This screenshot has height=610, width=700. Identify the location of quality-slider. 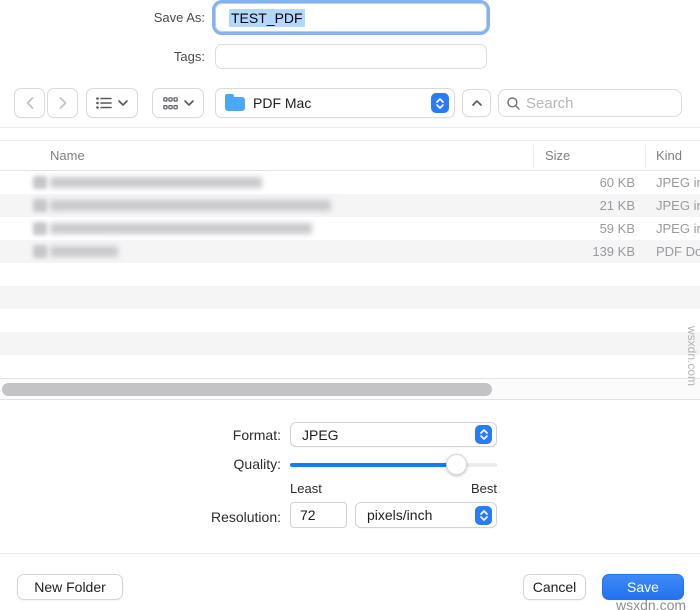
(393, 464).